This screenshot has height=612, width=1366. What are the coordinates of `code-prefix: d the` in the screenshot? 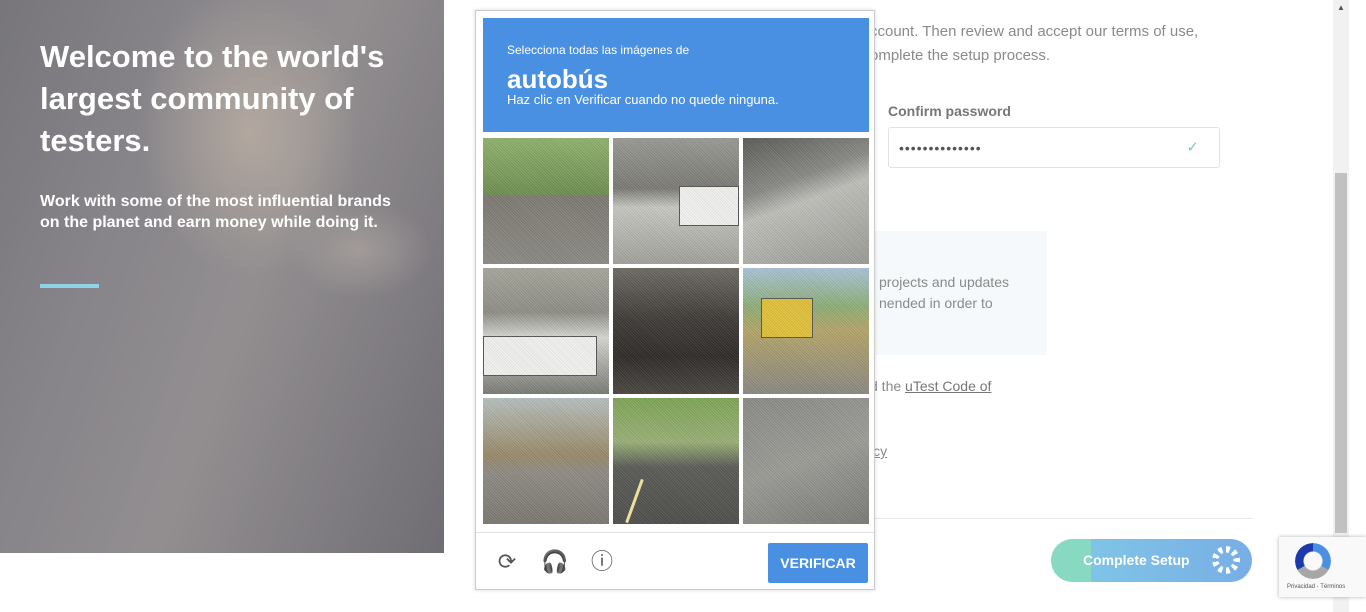 It's located at (888, 386).